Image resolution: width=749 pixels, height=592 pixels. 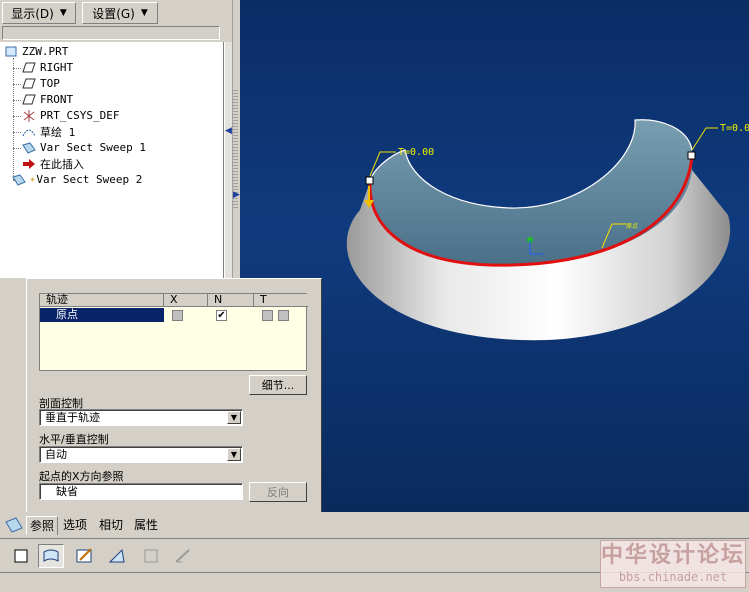 What do you see at coordinates (141, 417) in the screenshot?
I see `section-control-dropdown: 垂直于轨迹 ▼` at bounding box center [141, 417].